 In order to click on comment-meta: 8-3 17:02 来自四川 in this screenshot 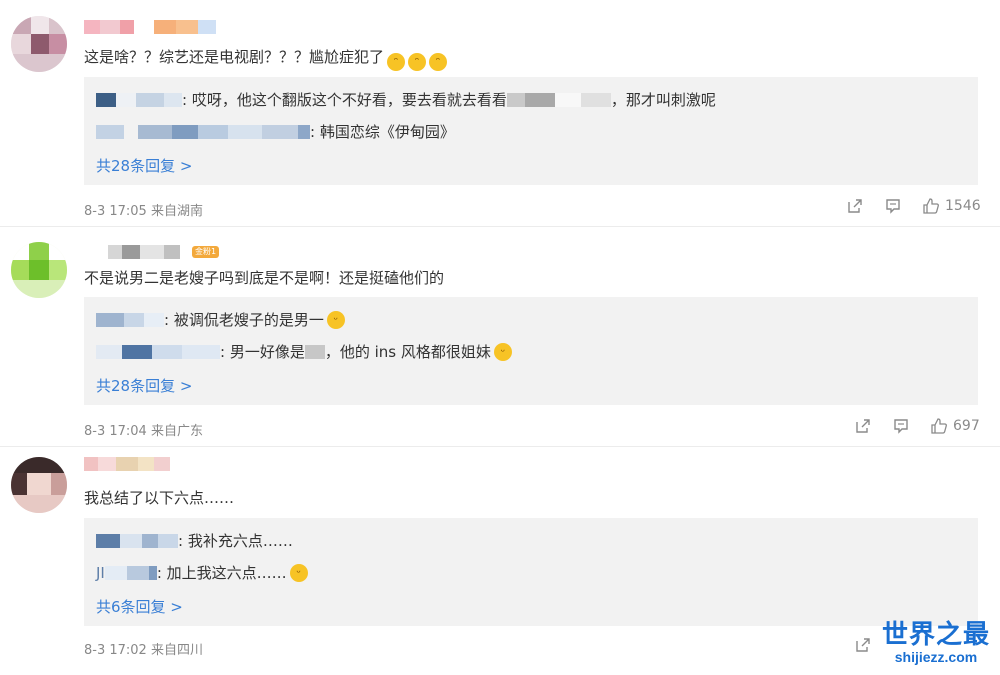, I will do `click(143, 650)`.